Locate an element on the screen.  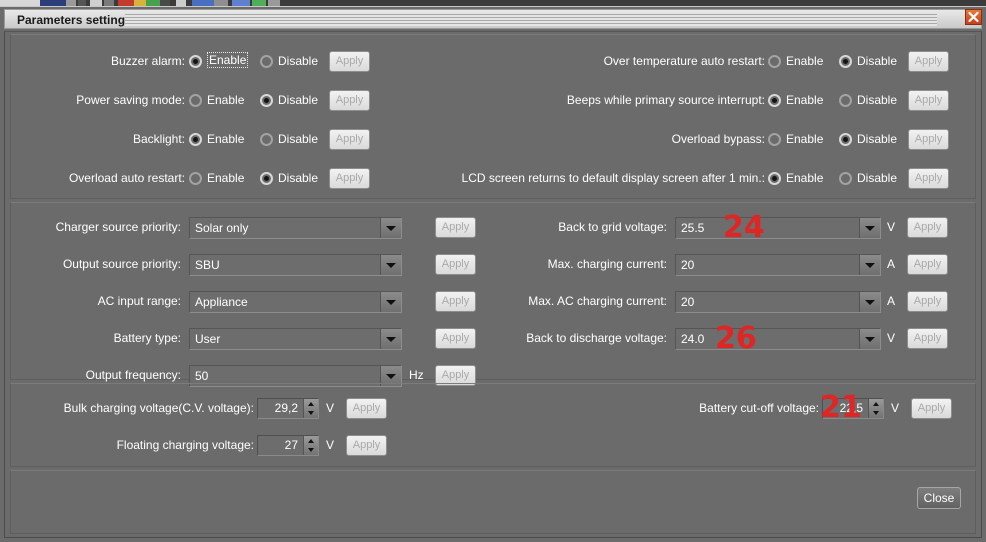
row-label: Overload auto restart: is located at coordinates (126, 178).